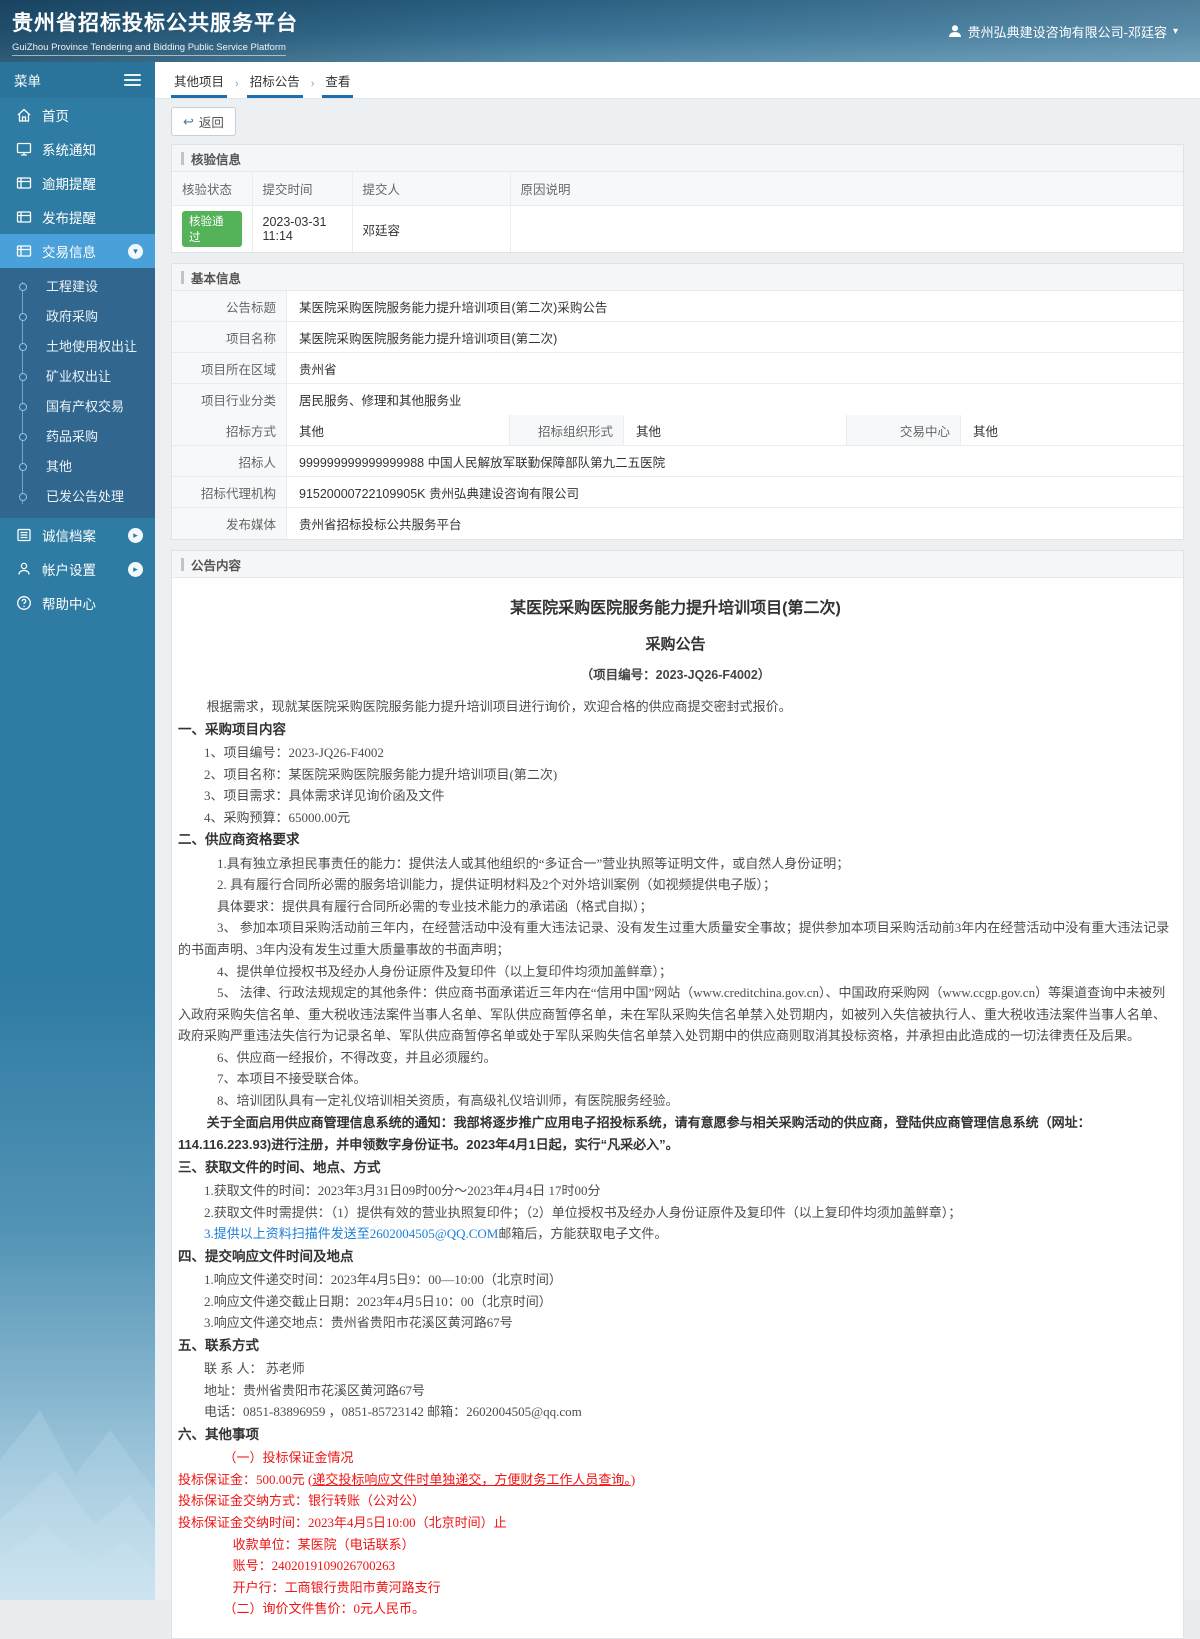 The width and height of the screenshot is (1200, 1639). Describe the element at coordinates (453, 307) in the screenshot. I see `info-value: 某医院采购医院服务能力提升培训项目(第二次)采购公告` at that location.